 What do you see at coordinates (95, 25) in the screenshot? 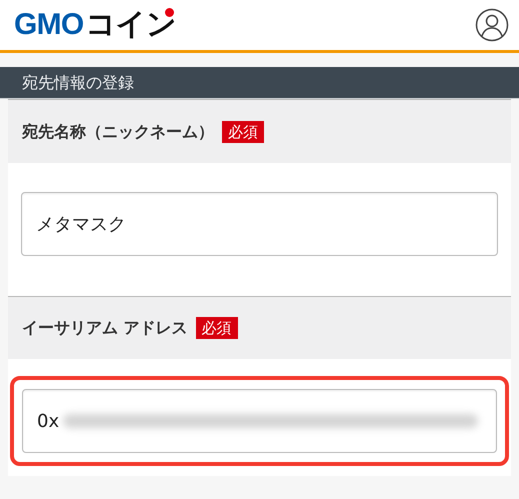
I see `logo: GMO コイン` at bounding box center [95, 25].